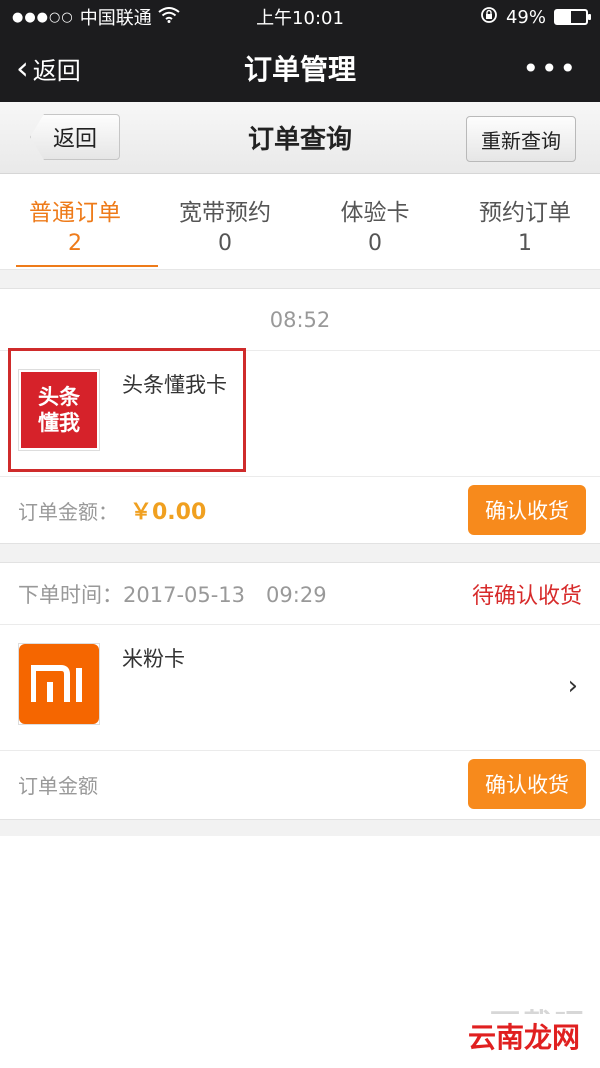 Image resolution: width=600 pixels, height=1068 pixels. I want to click on logo-text: 头条懂我, so click(59, 410).